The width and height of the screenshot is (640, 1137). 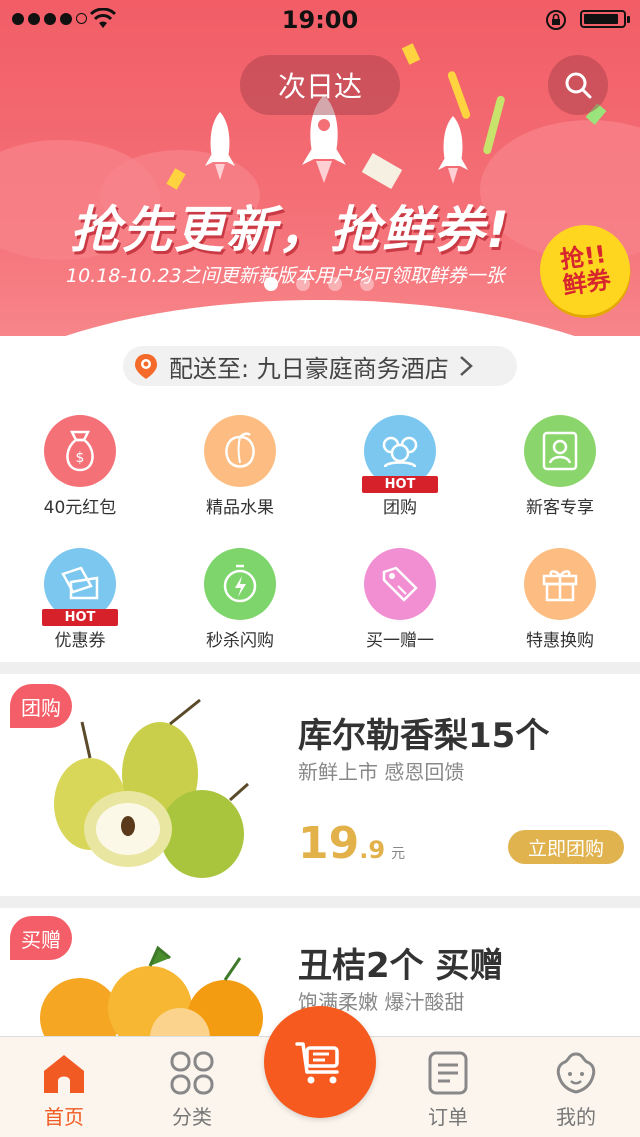 I want to click on flash-icon, so click(x=240, y=584).